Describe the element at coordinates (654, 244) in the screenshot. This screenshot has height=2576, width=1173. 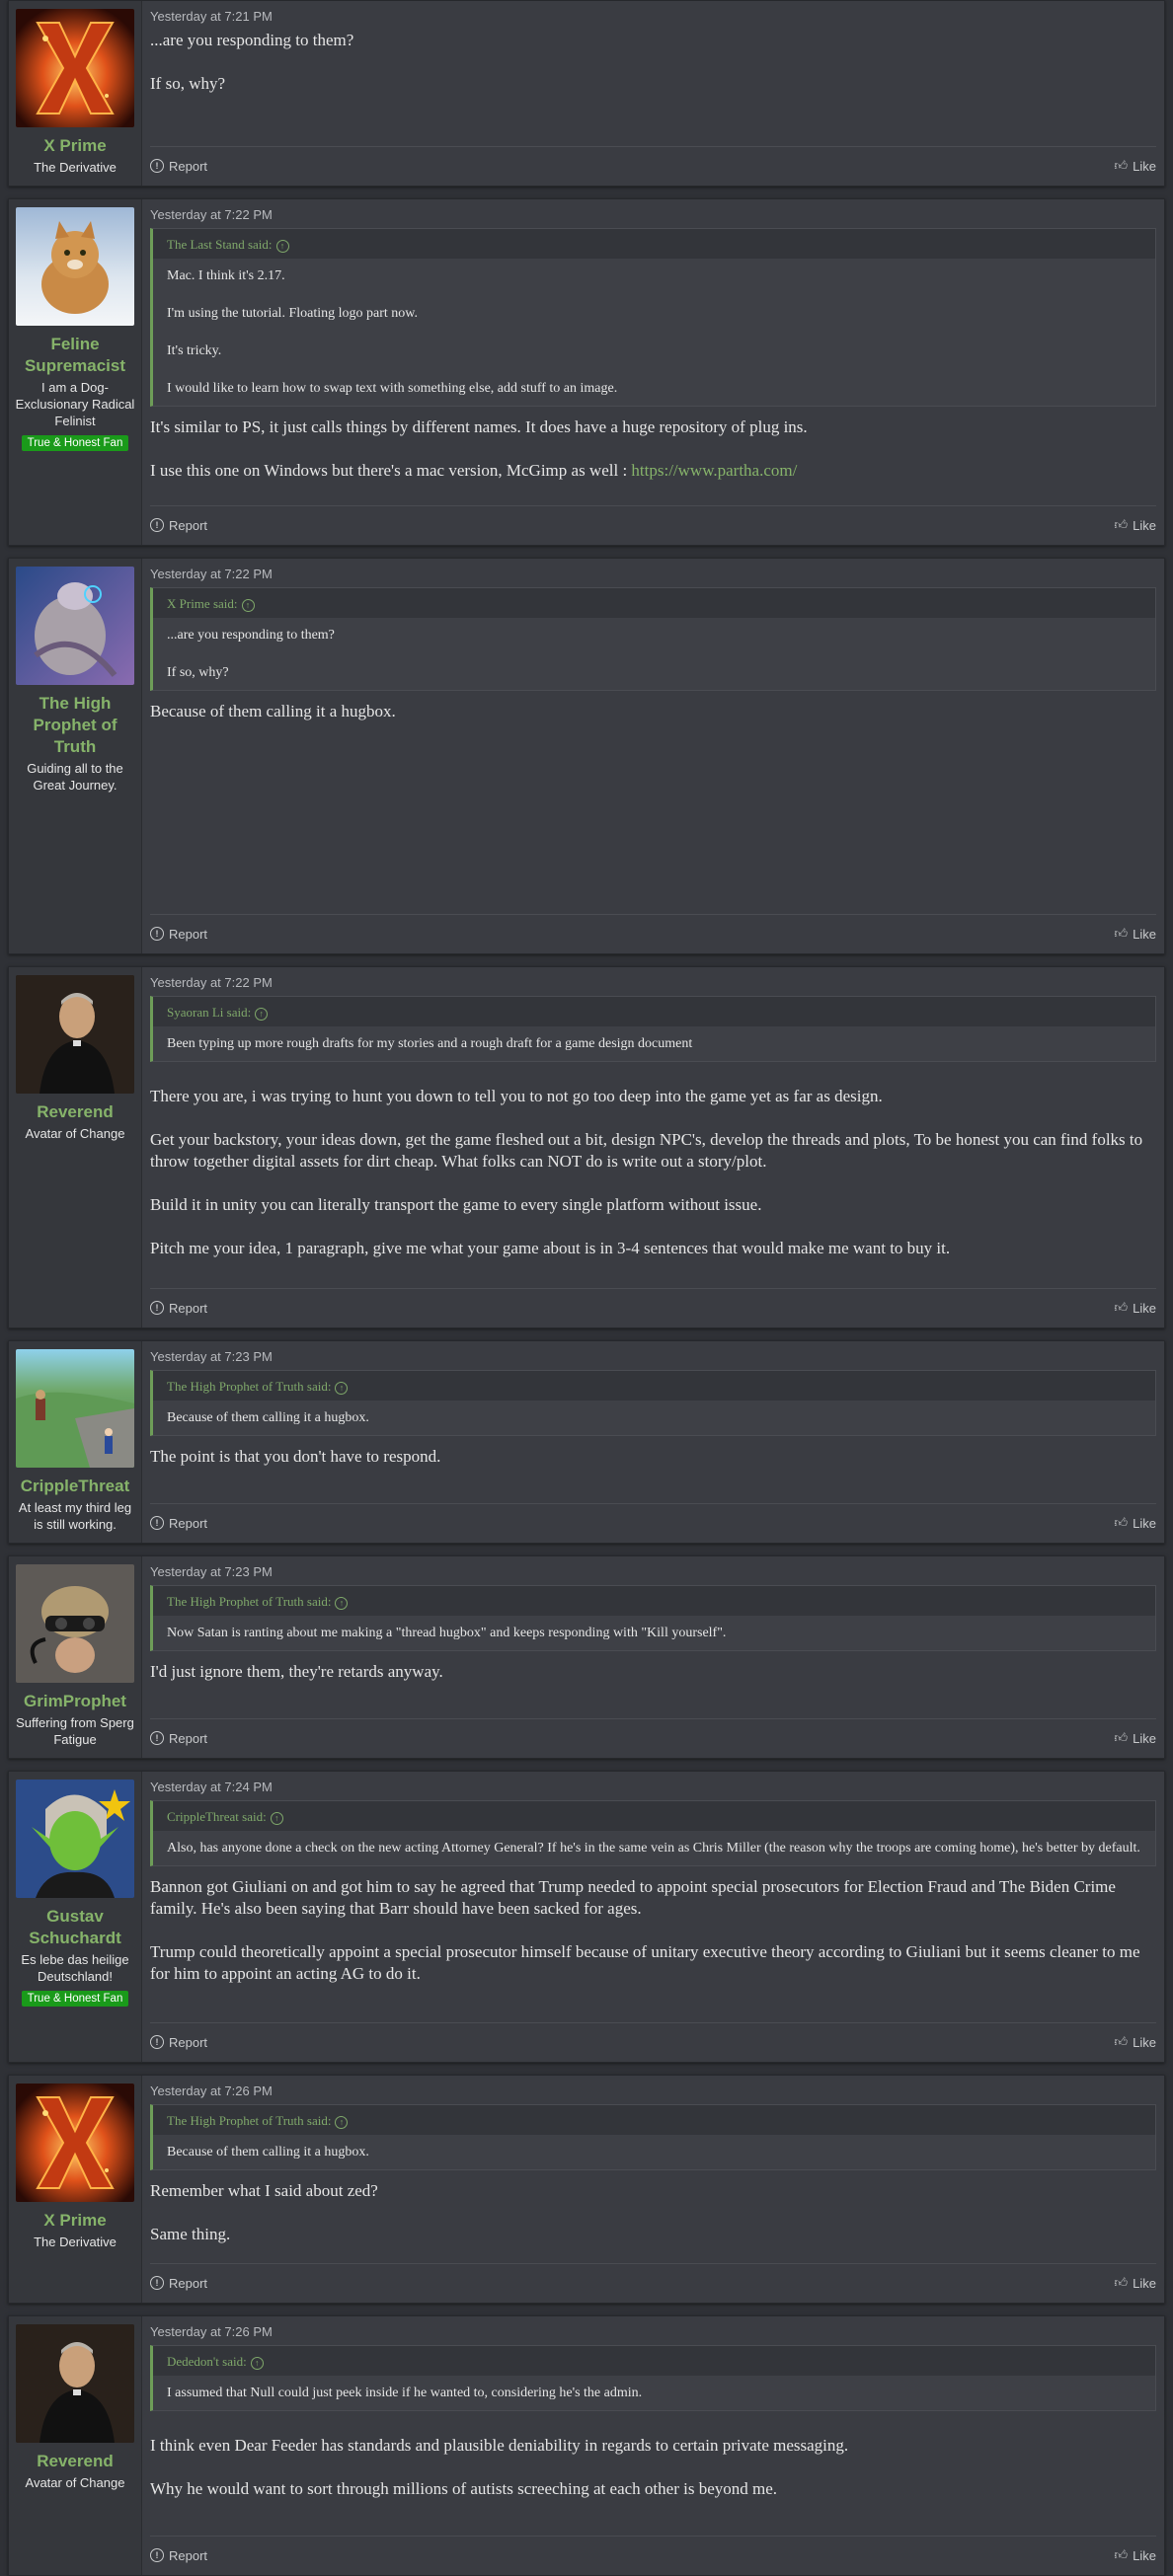
I see `quote-author: The Last Stand said: ↑` at that location.